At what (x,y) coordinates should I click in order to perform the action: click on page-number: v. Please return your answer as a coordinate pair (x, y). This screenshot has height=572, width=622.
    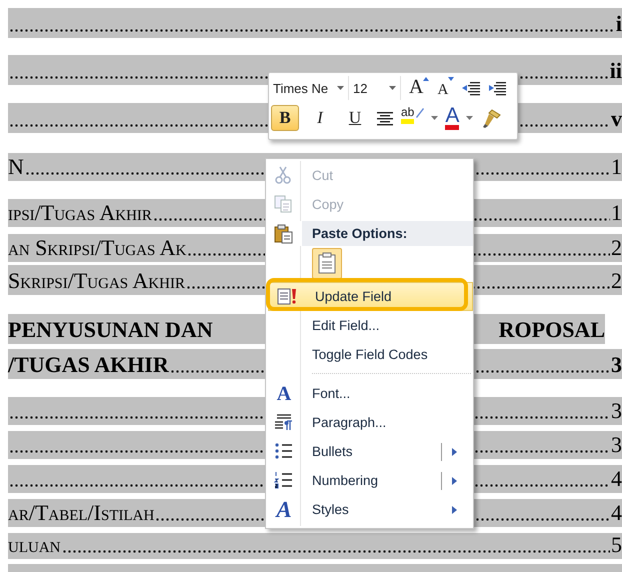
    Looking at the image, I should click on (616, 119).